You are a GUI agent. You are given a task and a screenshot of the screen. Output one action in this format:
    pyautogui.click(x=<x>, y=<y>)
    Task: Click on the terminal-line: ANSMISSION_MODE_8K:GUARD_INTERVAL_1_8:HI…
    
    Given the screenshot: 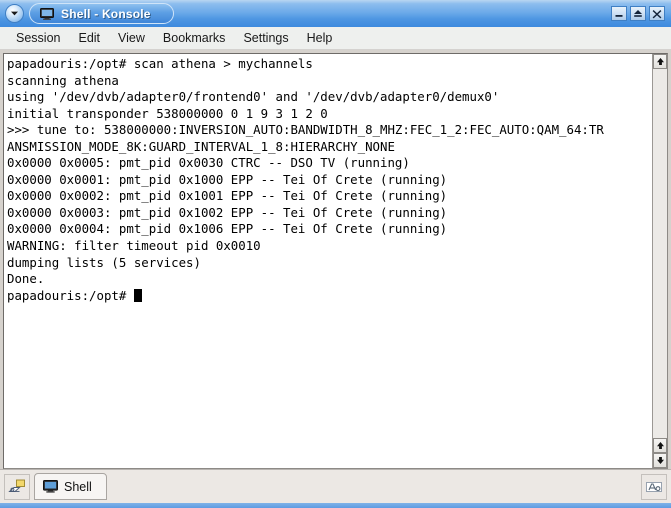 What is the action you would take?
    pyautogui.click(x=201, y=146)
    